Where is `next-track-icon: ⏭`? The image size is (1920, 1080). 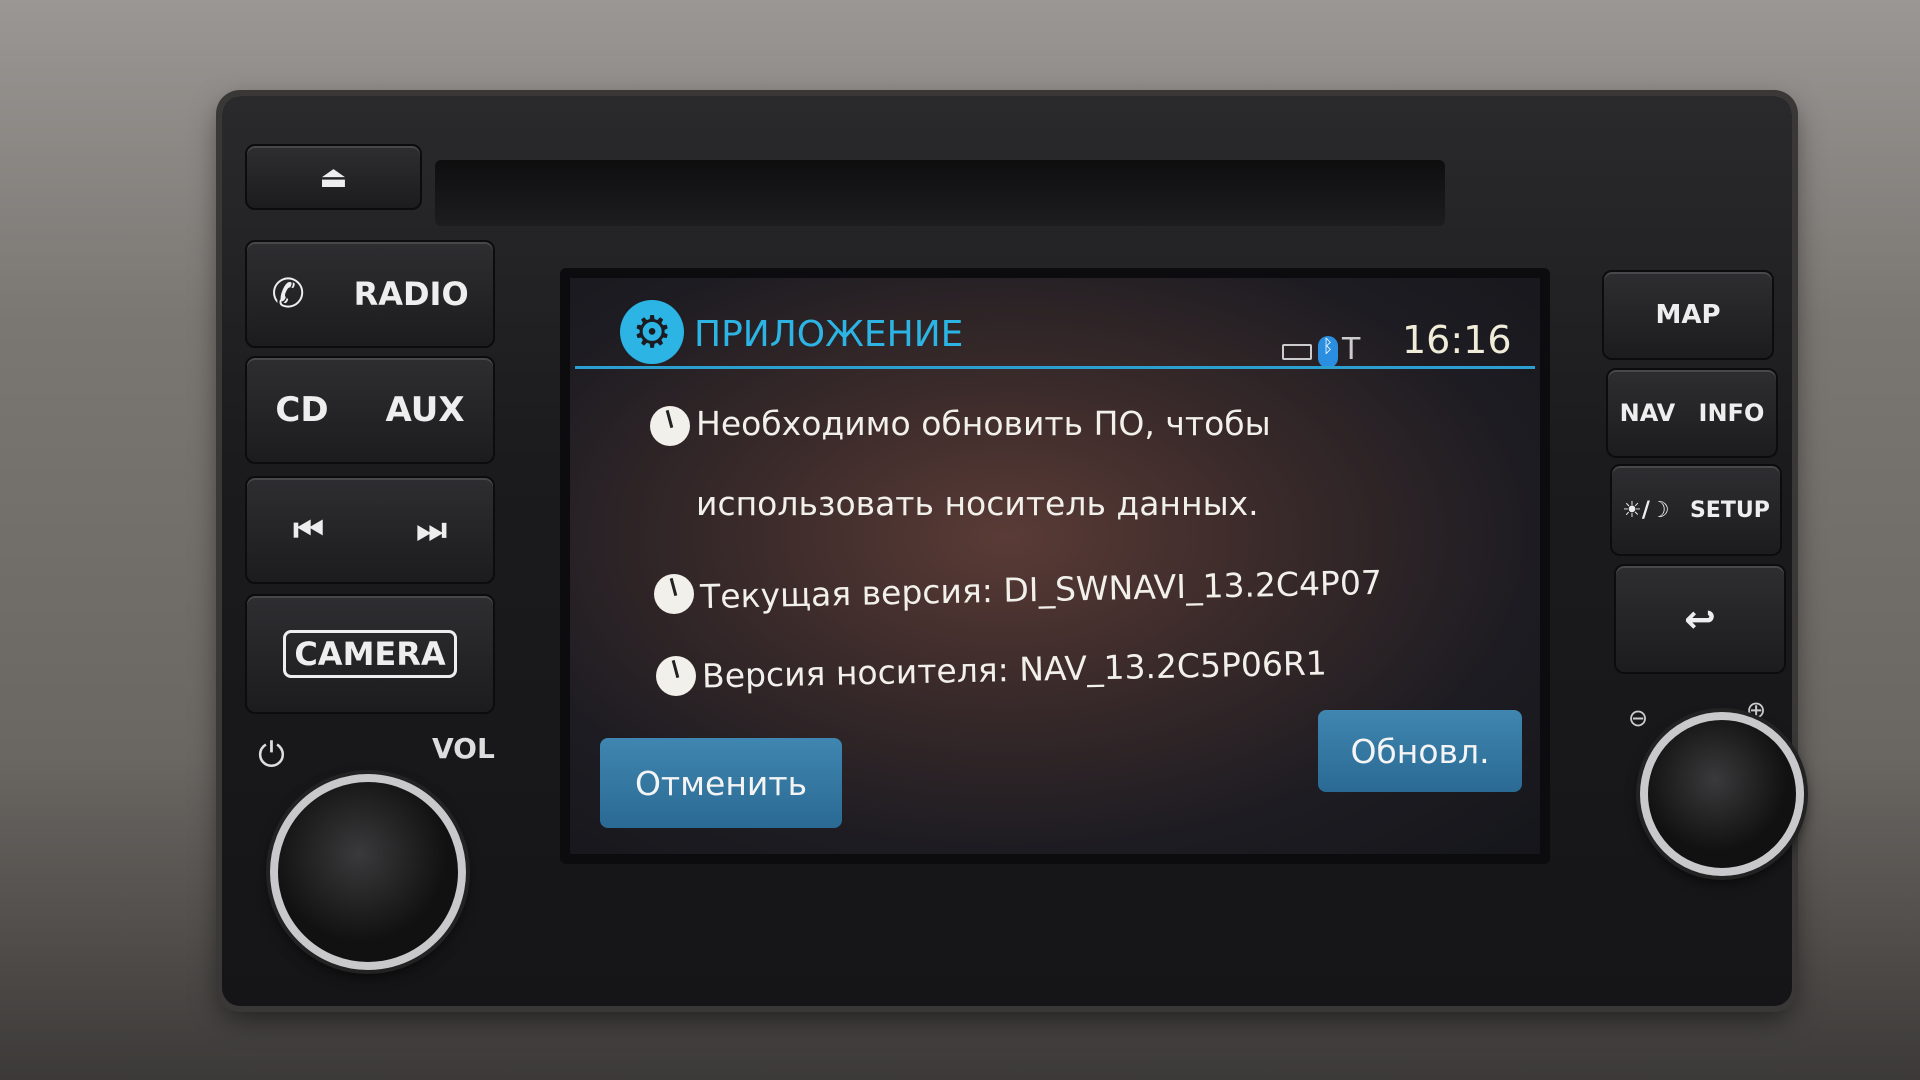 next-track-icon: ⏭ is located at coordinates (431, 530).